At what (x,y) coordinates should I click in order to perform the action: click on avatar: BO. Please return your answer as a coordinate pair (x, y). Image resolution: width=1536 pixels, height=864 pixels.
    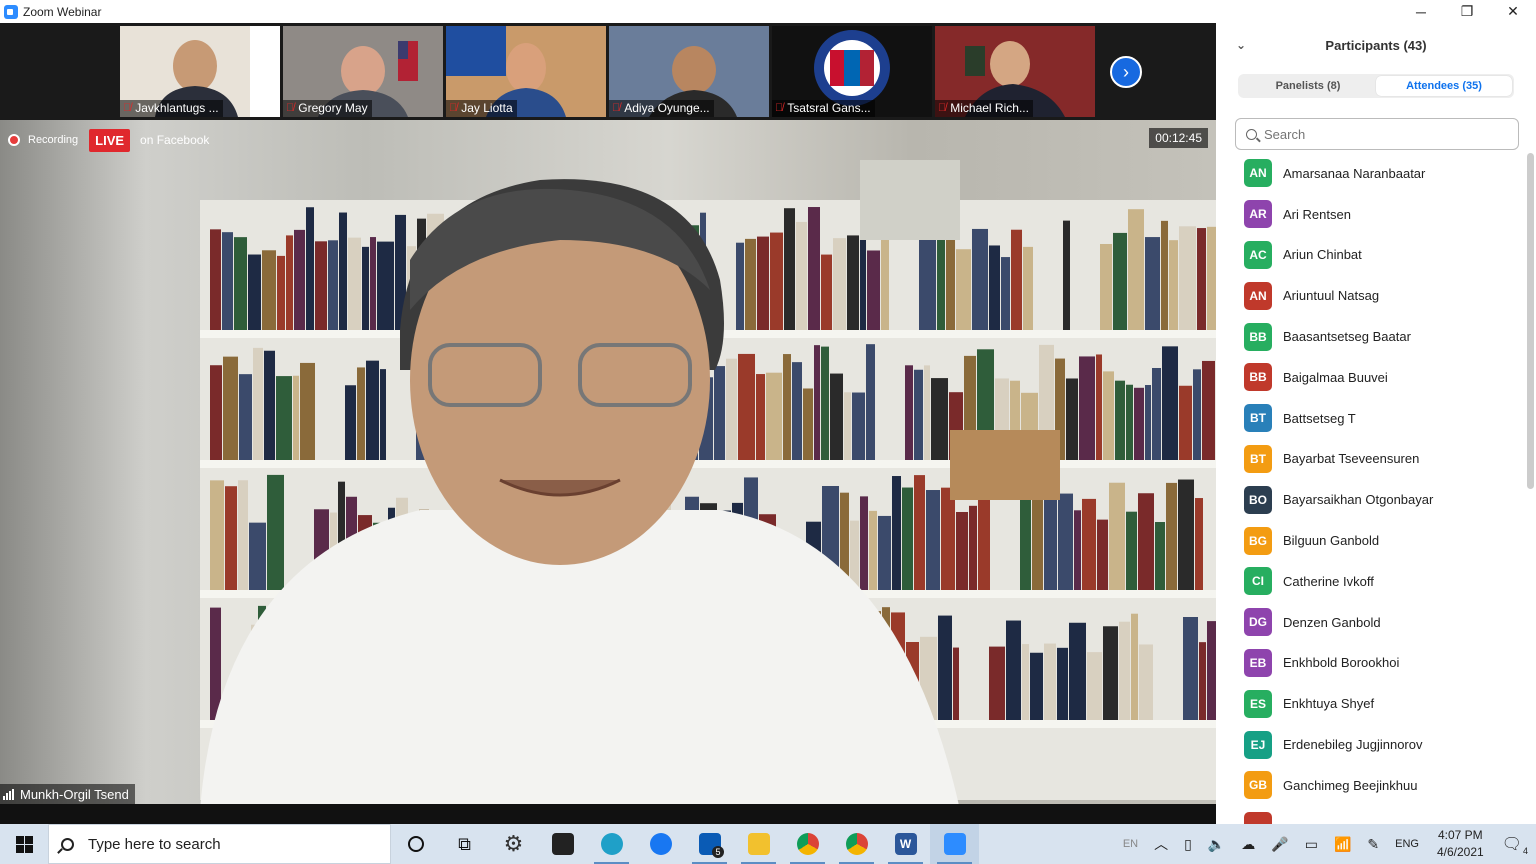
    Looking at the image, I should click on (1258, 499).